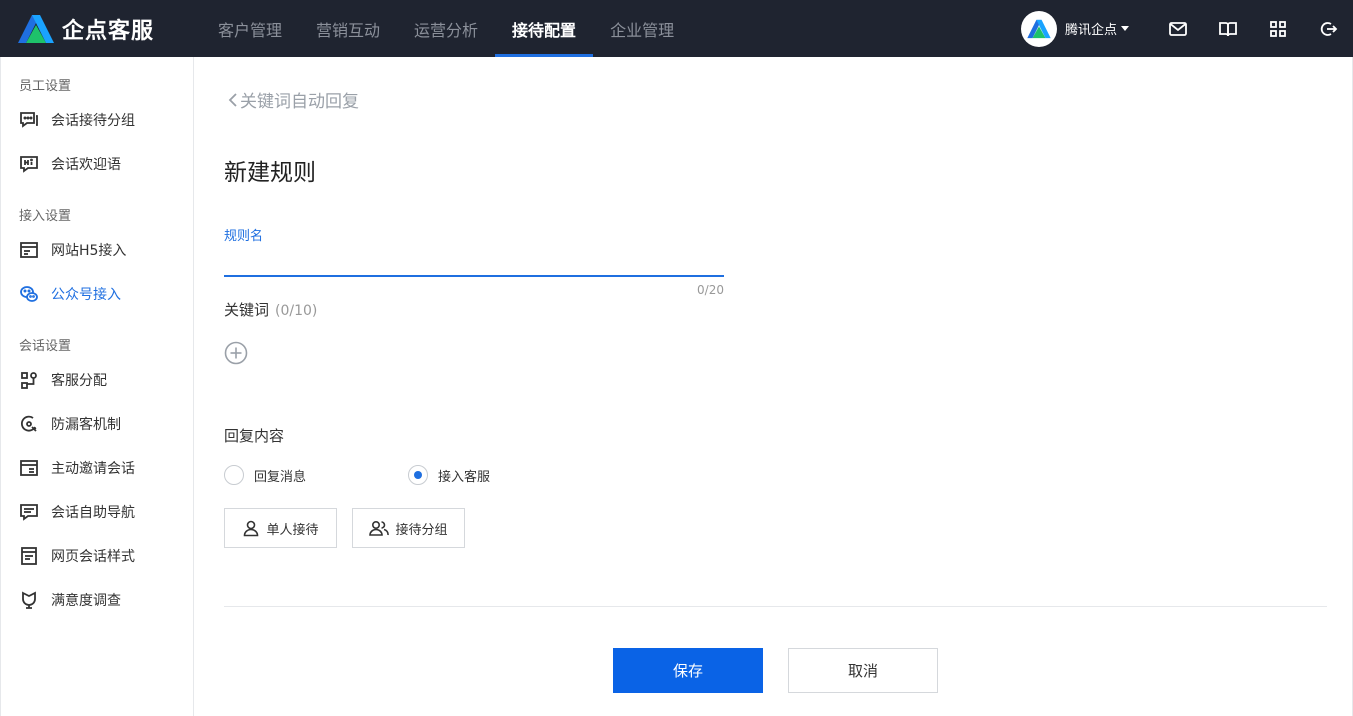 This screenshot has height=716, width=1353. I want to click on main-nav: 客户管理 营销互动 运营分析 接待配置 企业管理, so click(446, 28).